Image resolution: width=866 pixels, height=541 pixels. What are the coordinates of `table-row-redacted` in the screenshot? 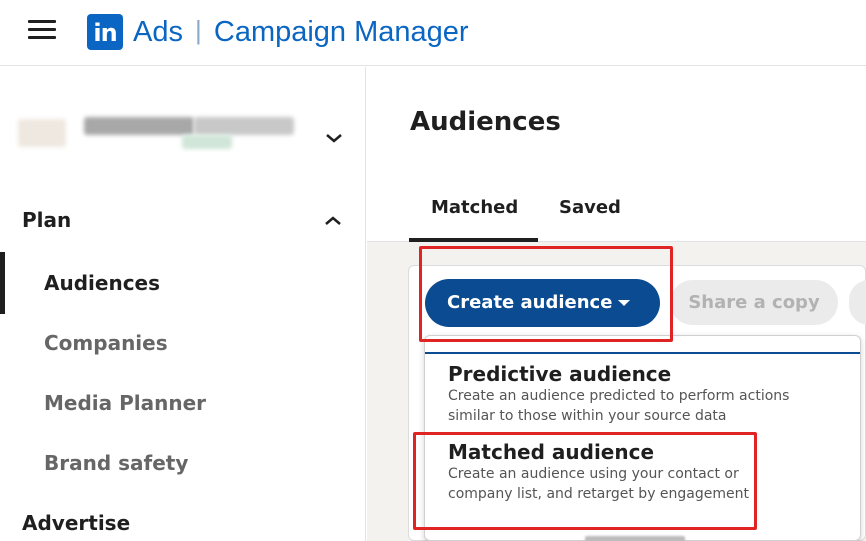 It's located at (635, 538).